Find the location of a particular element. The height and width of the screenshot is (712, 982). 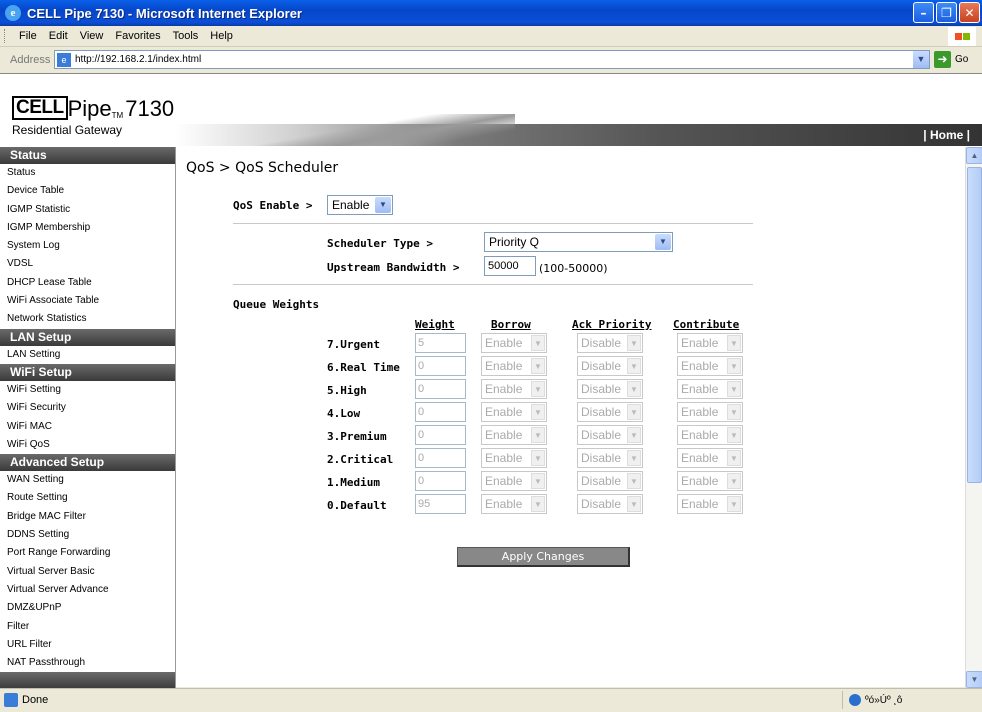

sidebar-item-virtual-server-basic: Virtual Server Basic is located at coordinates (87, 572).